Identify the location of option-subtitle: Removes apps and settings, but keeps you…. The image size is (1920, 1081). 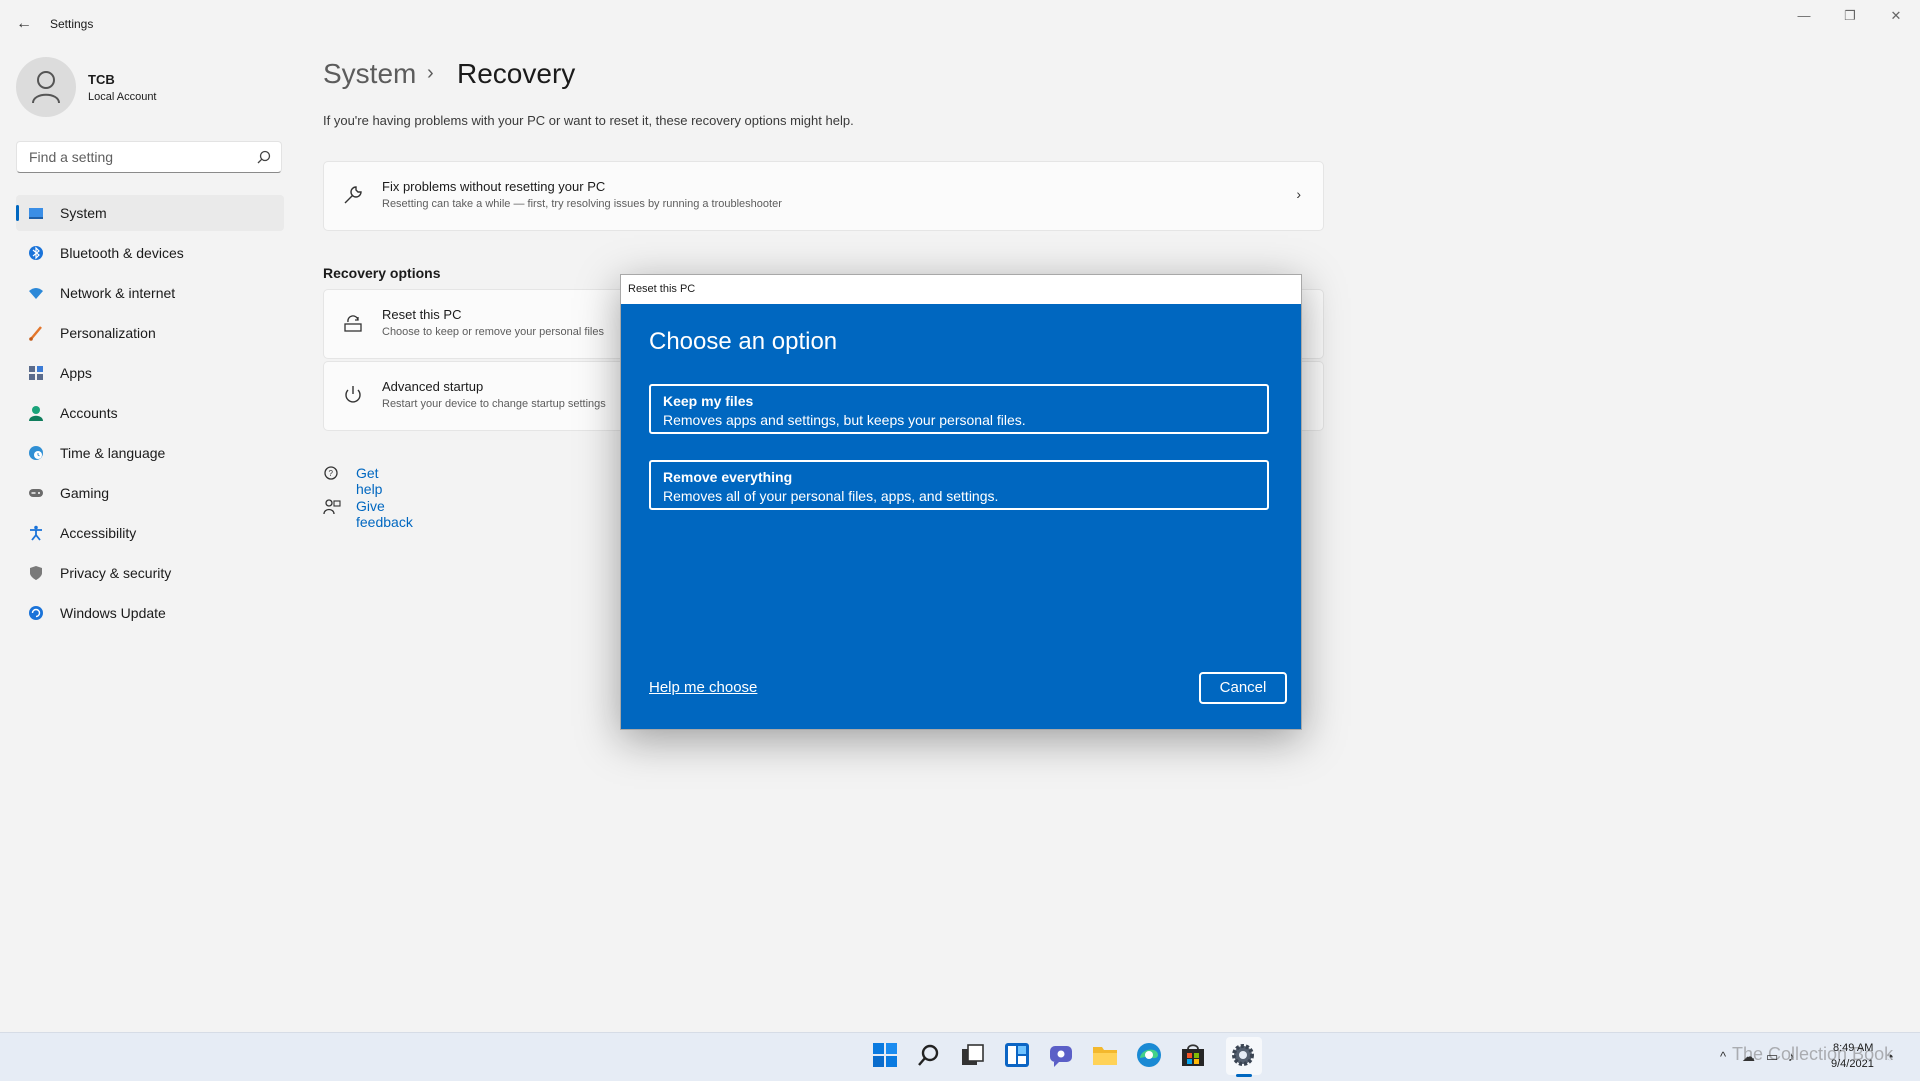
(844, 420).